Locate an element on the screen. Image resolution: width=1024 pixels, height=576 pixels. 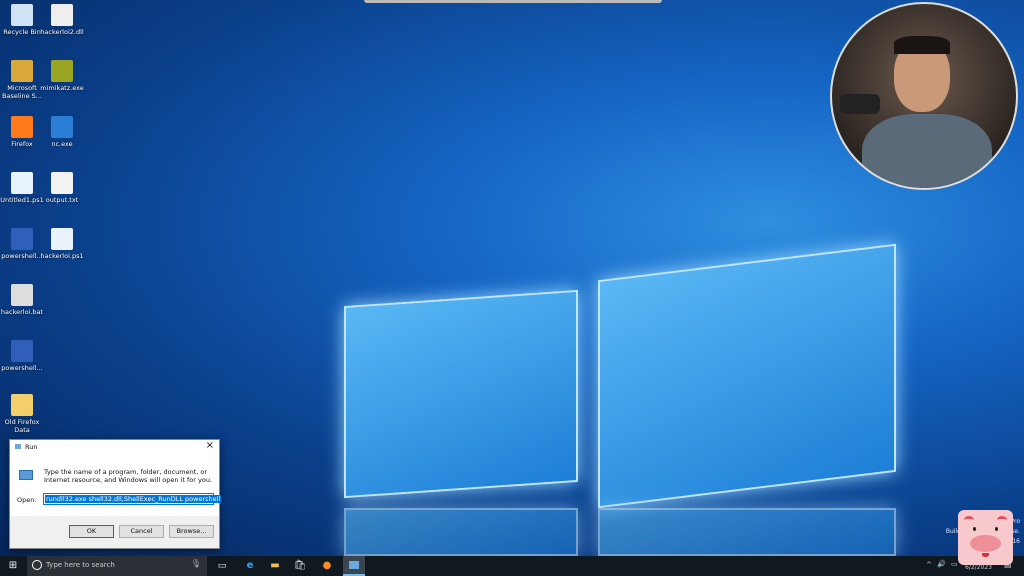
ok-button: OK is located at coordinates (91, 531).